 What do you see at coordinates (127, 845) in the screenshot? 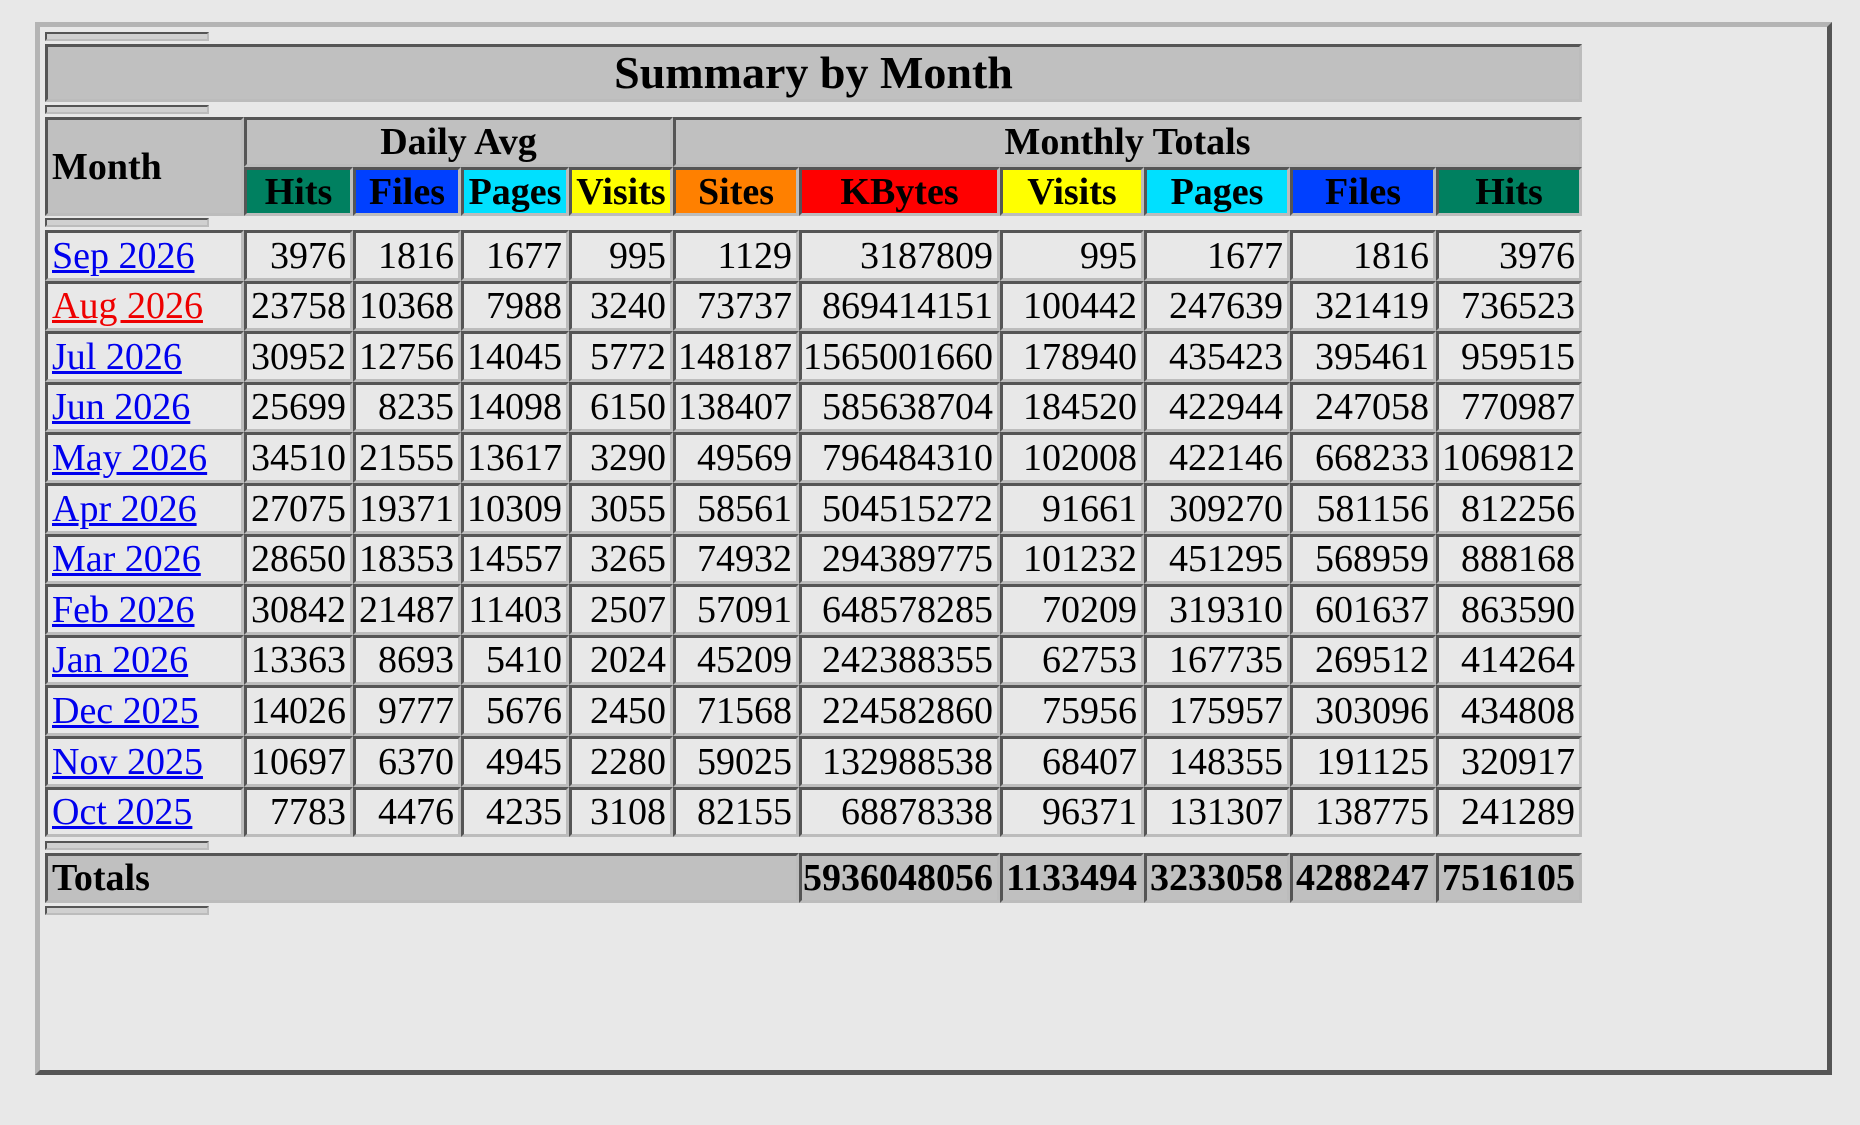
I see `spacer-before-totals` at bounding box center [127, 845].